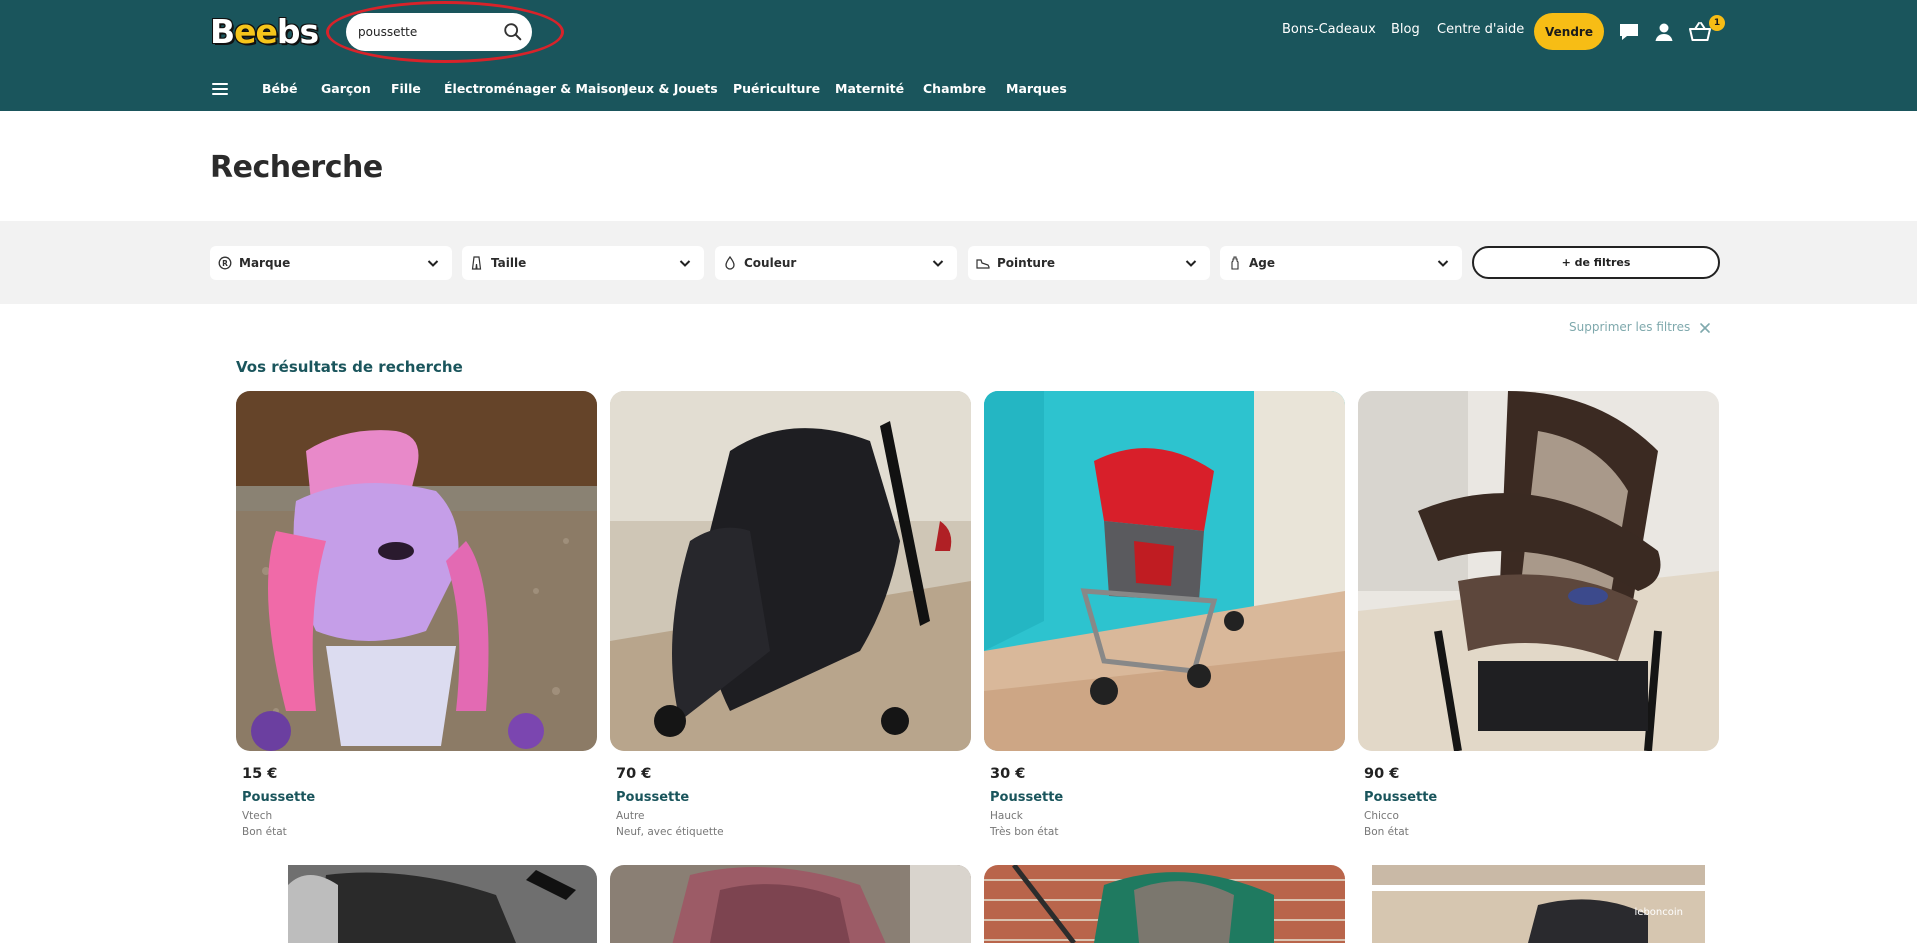  What do you see at coordinates (1341, 263) in the screenshot?
I see `filter-age: Age` at bounding box center [1341, 263].